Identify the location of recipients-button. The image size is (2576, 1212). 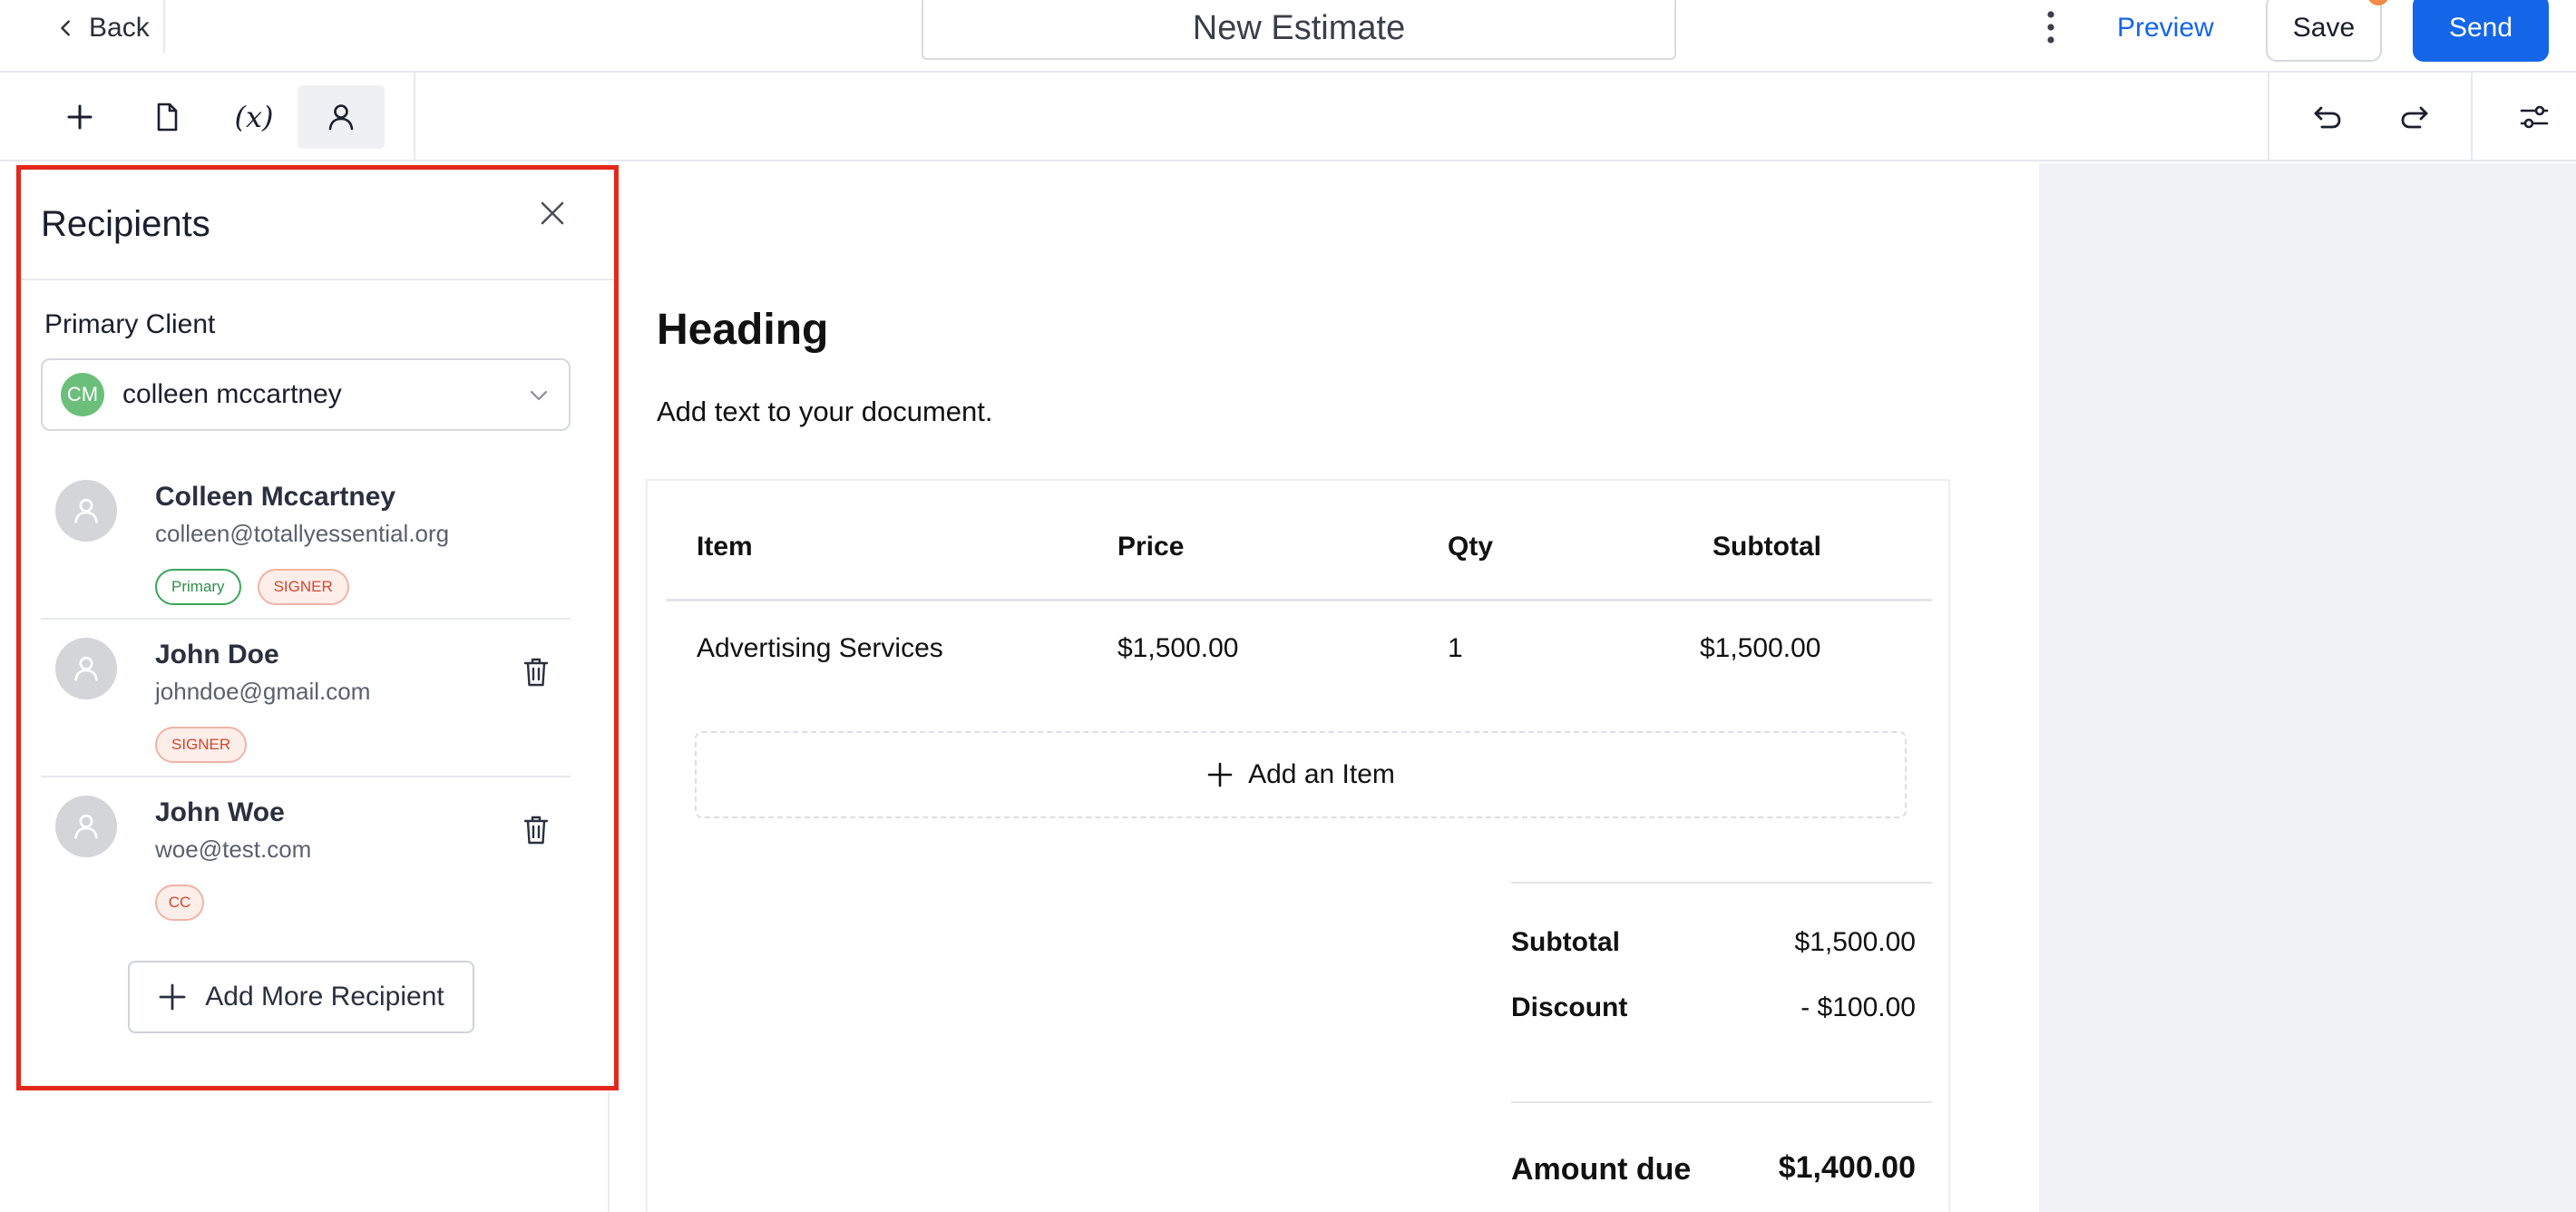
(341, 117).